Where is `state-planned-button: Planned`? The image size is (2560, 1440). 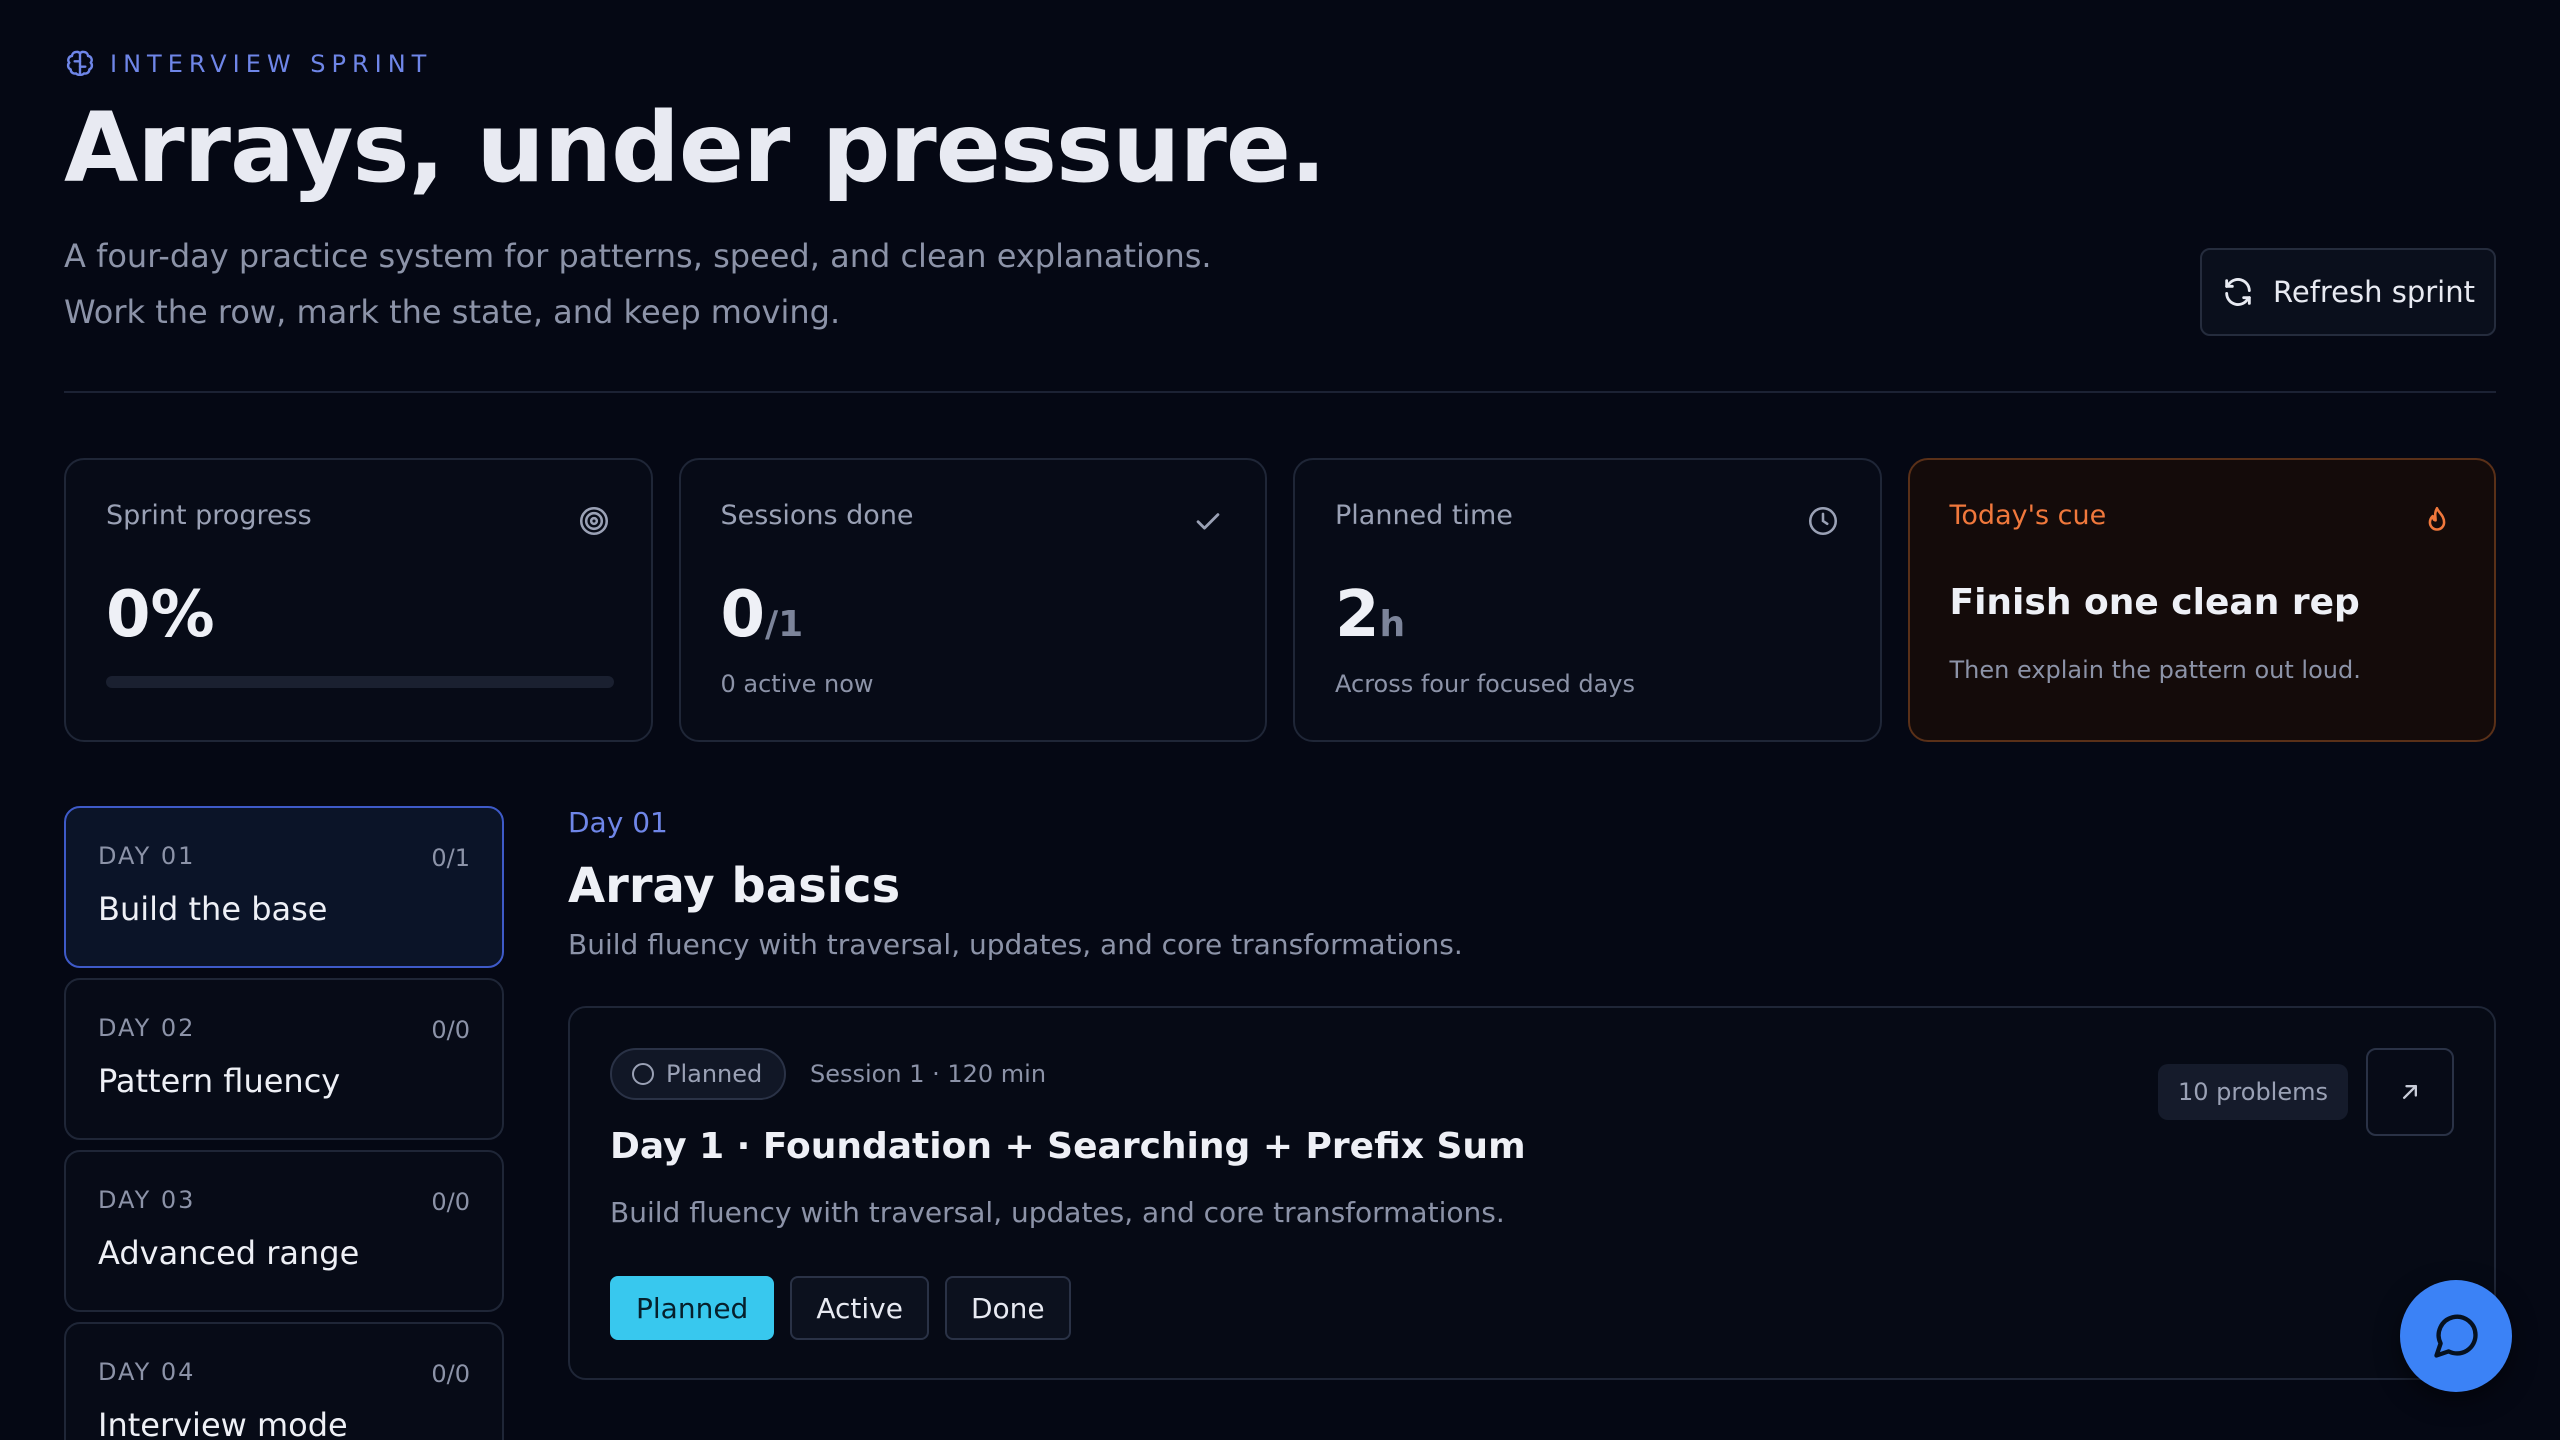
state-planned-button: Planned is located at coordinates (692, 1308).